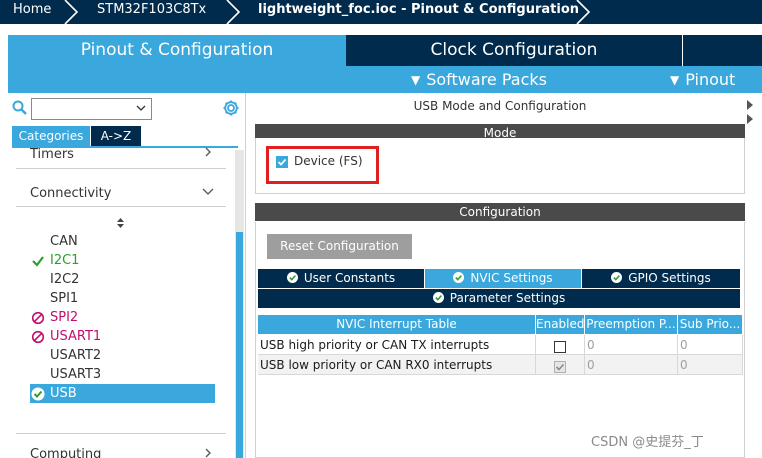 The image size is (762, 458). Describe the element at coordinates (122, 355) in the screenshot. I see `list-item: USART2` at that location.